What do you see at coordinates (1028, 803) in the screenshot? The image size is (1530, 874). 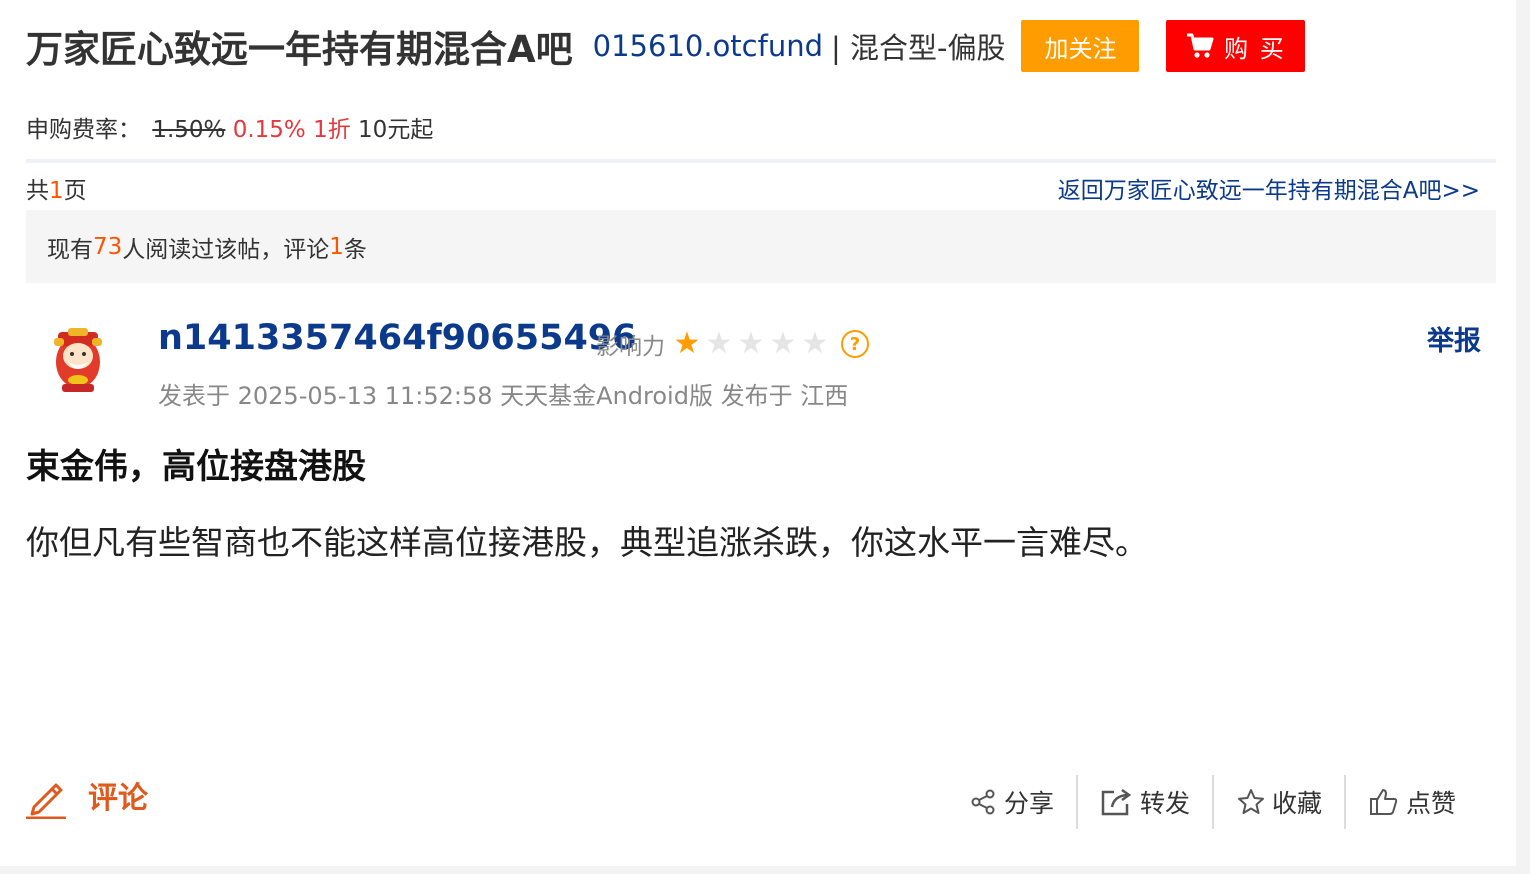 I see `share-label: 分享` at bounding box center [1028, 803].